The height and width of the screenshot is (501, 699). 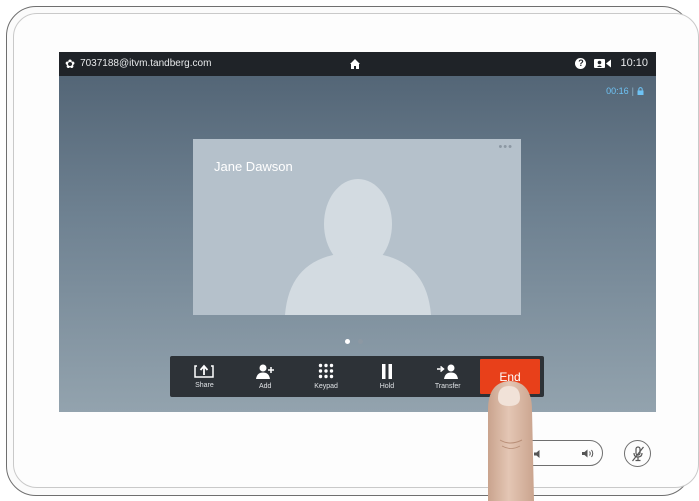 What do you see at coordinates (588, 453) in the screenshot?
I see `volume-up-icon` at bounding box center [588, 453].